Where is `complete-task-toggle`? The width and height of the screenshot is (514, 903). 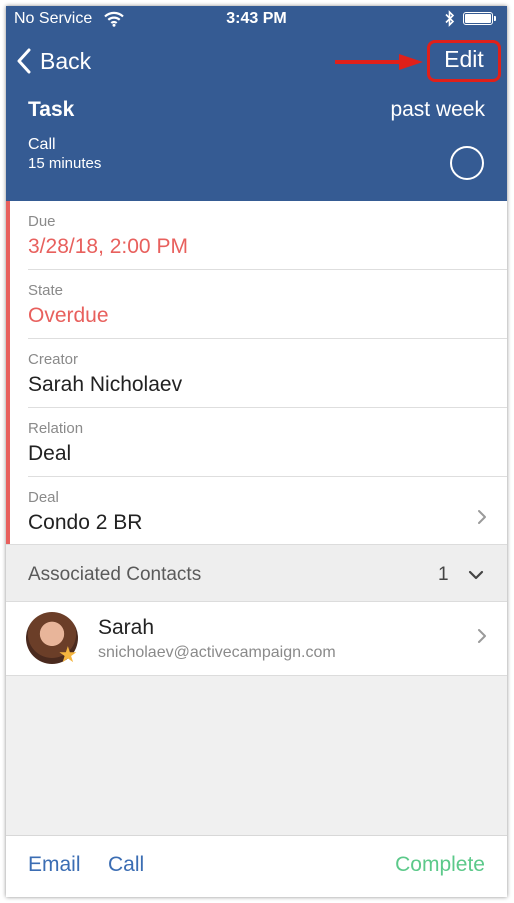
complete-task-toggle is located at coordinates (467, 163).